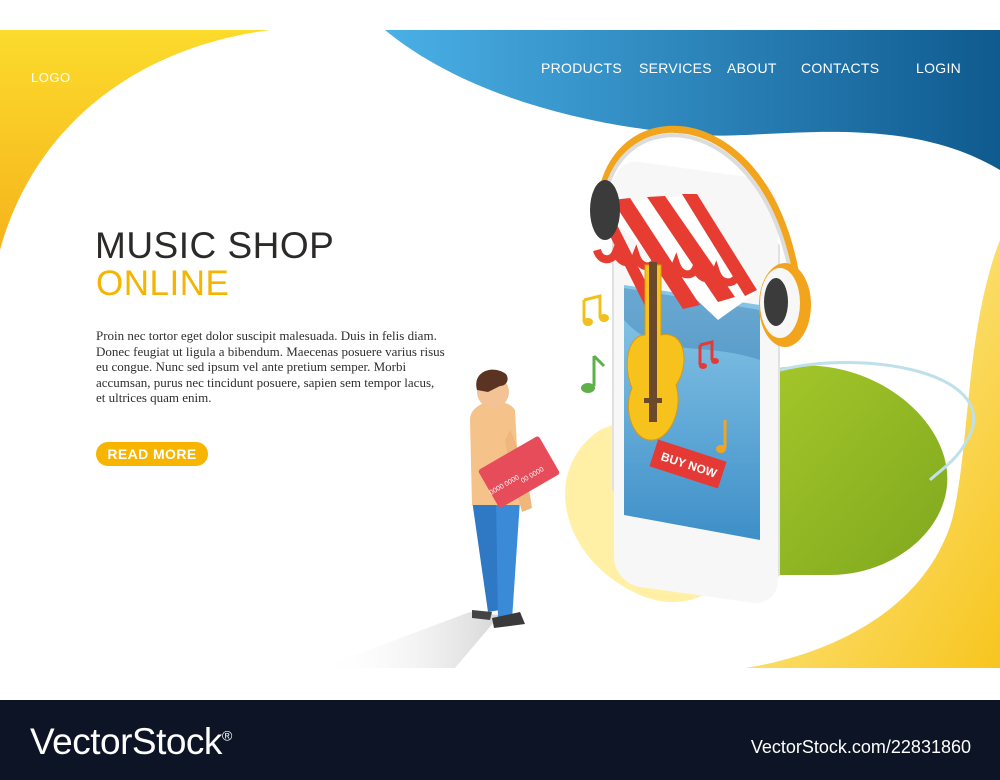  What do you see at coordinates (752, 68) in the screenshot?
I see `nav-item-about: ABOUT` at bounding box center [752, 68].